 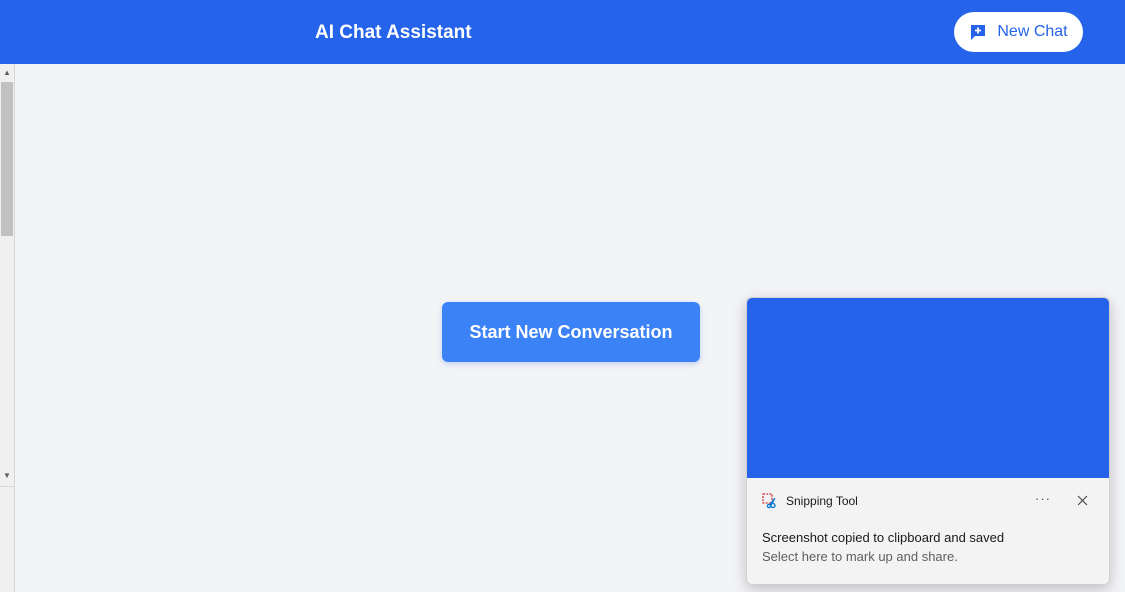 What do you see at coordinates (7, 476) in the screenshot?
I see `scroll-down-arrow-icon: ▼` at bounding box center [7, 476].